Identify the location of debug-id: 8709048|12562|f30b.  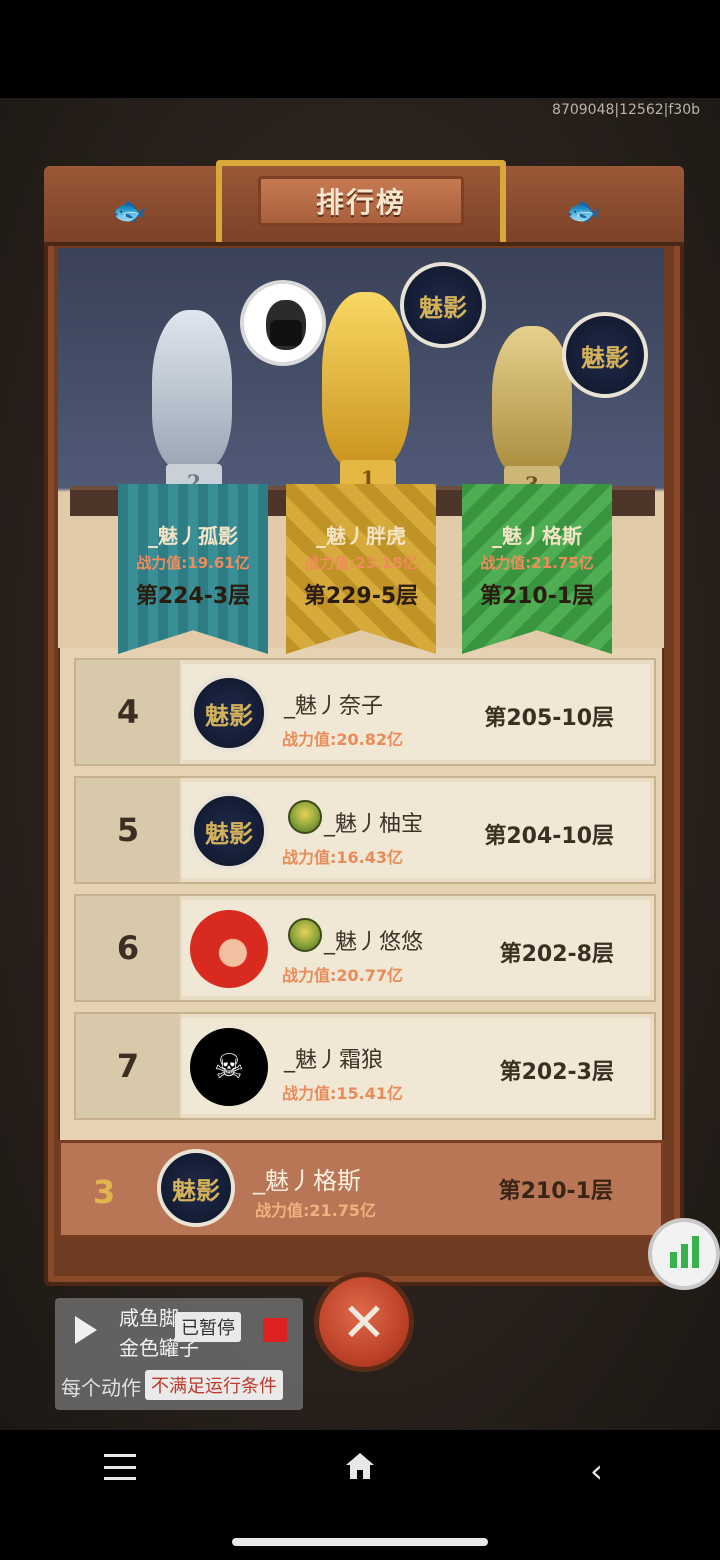
(626, 110).